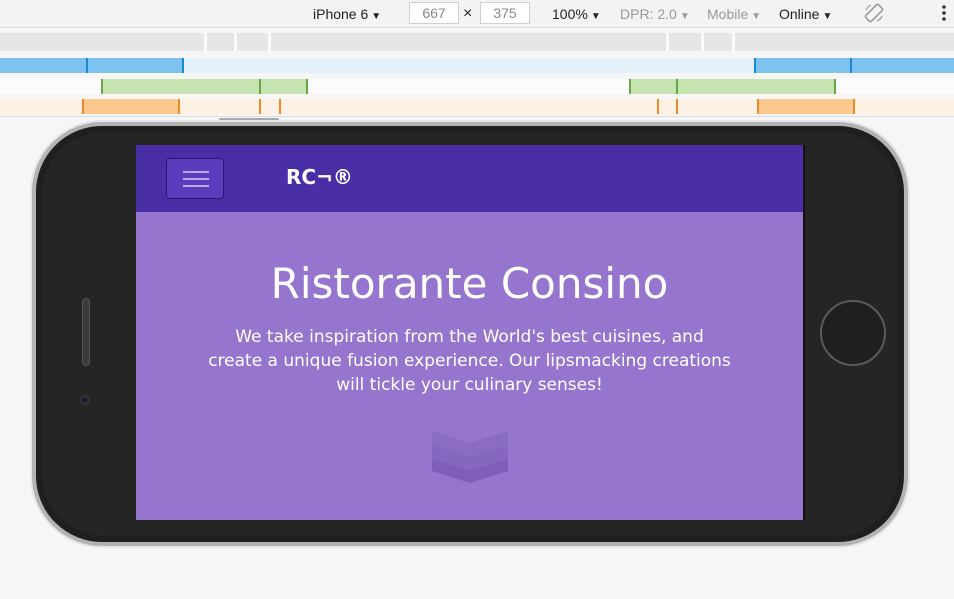  What do you see at coordinates (376, 16) in the screenshot?
I see `device-dropdown-arrow-icon: ▼` at bounding box center [376, 16].